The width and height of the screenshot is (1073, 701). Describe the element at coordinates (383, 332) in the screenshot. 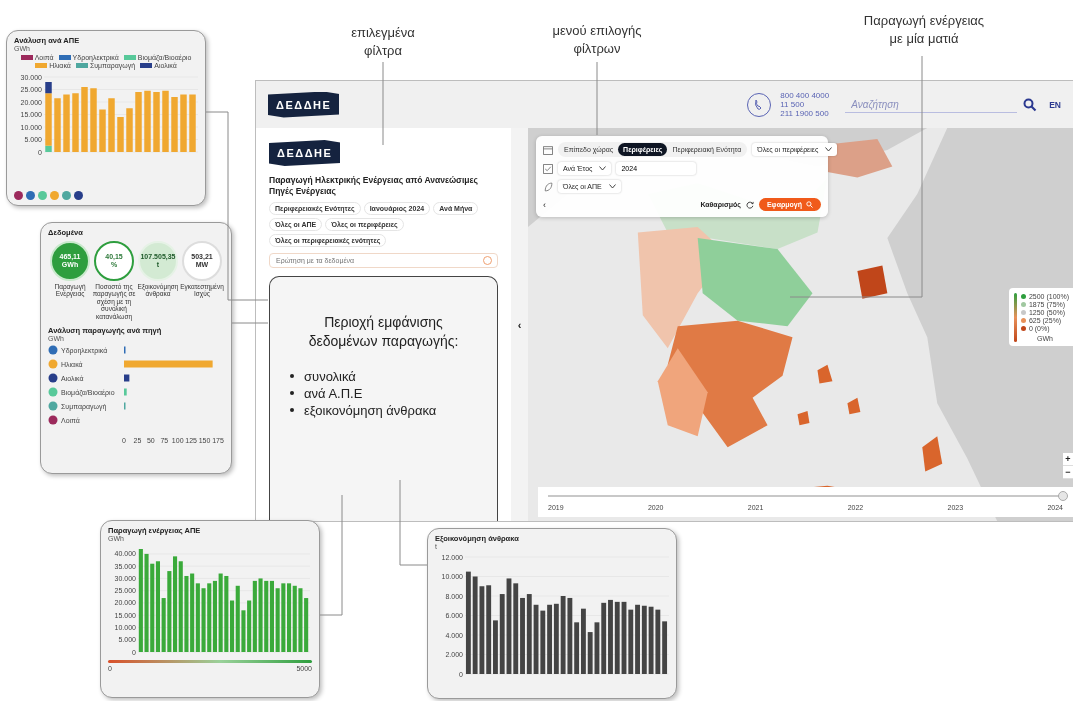

I see `overlay-heading: Περιοχή εμφάνισης δεδομένων παραγωγής:` at that location.